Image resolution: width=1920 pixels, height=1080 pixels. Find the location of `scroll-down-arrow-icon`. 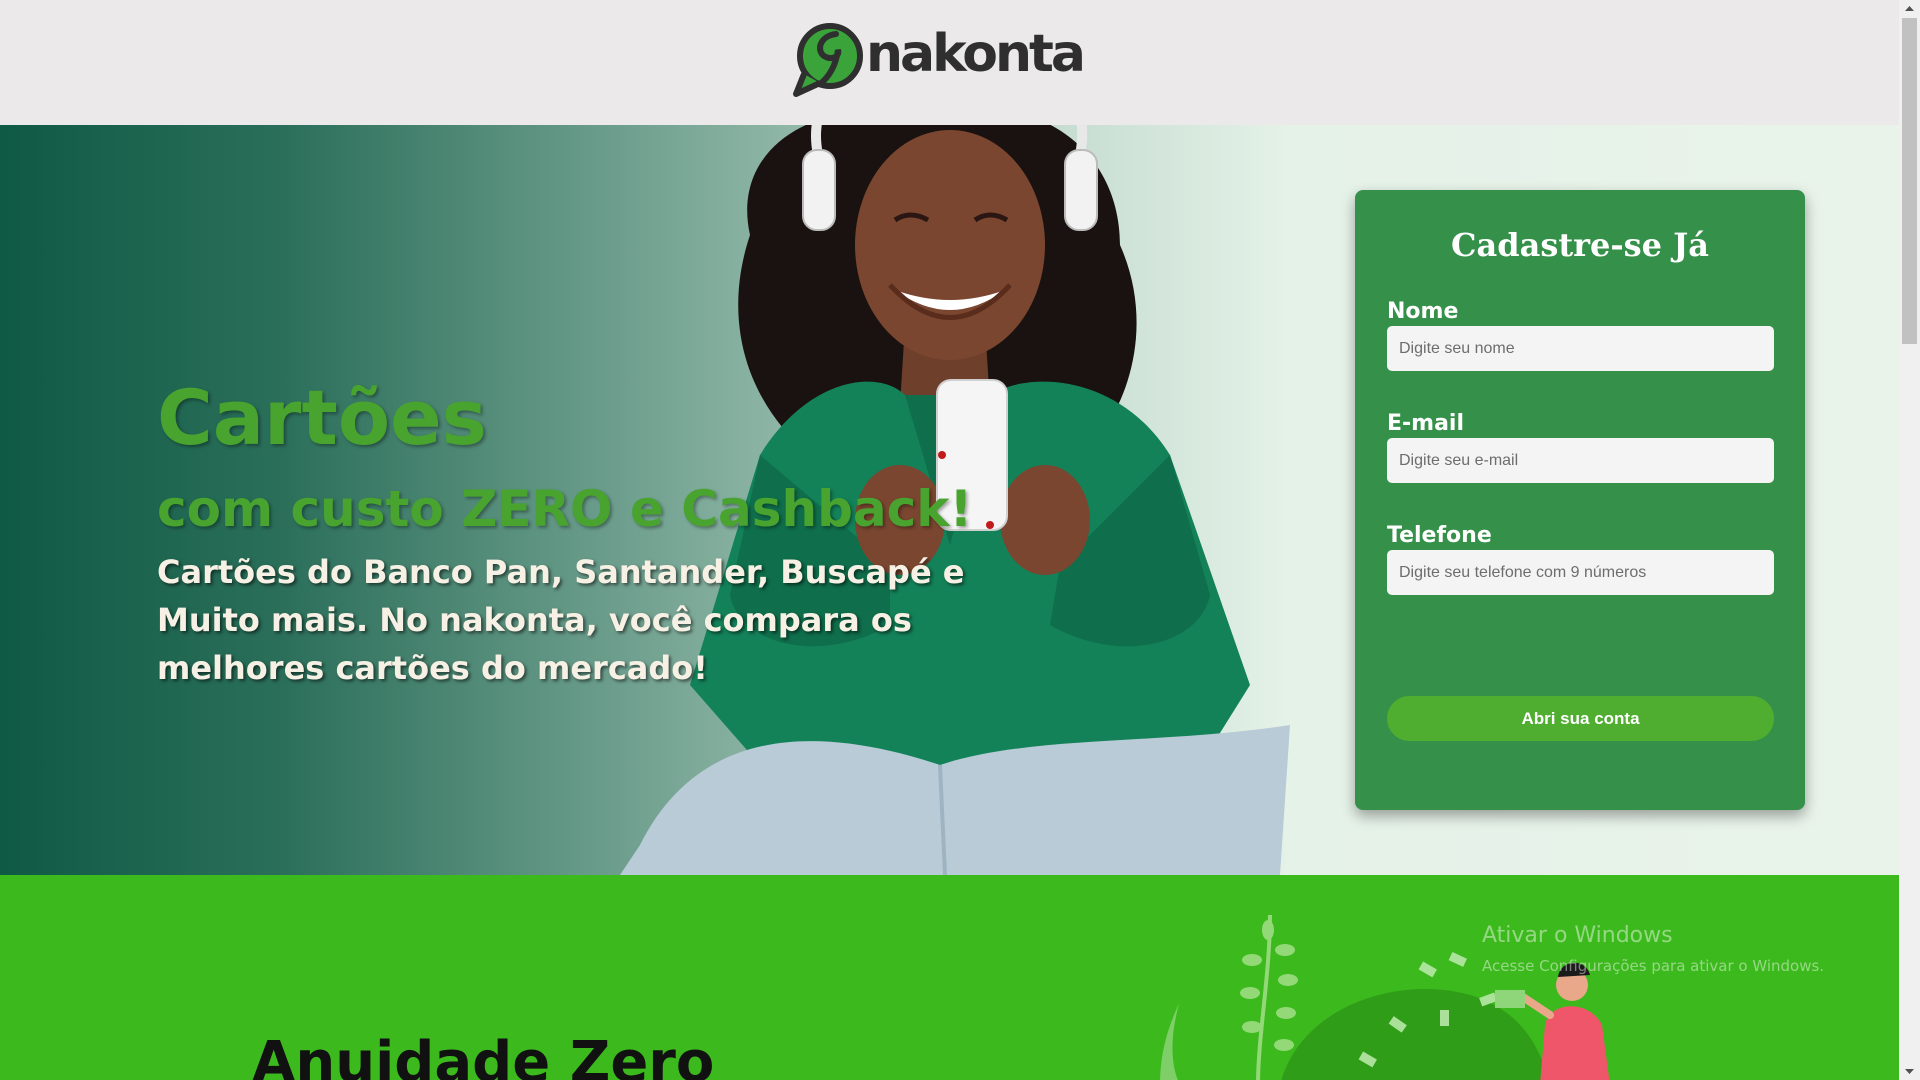

scroll-down-arrow-icon is located at coordinates (1909, 1071).